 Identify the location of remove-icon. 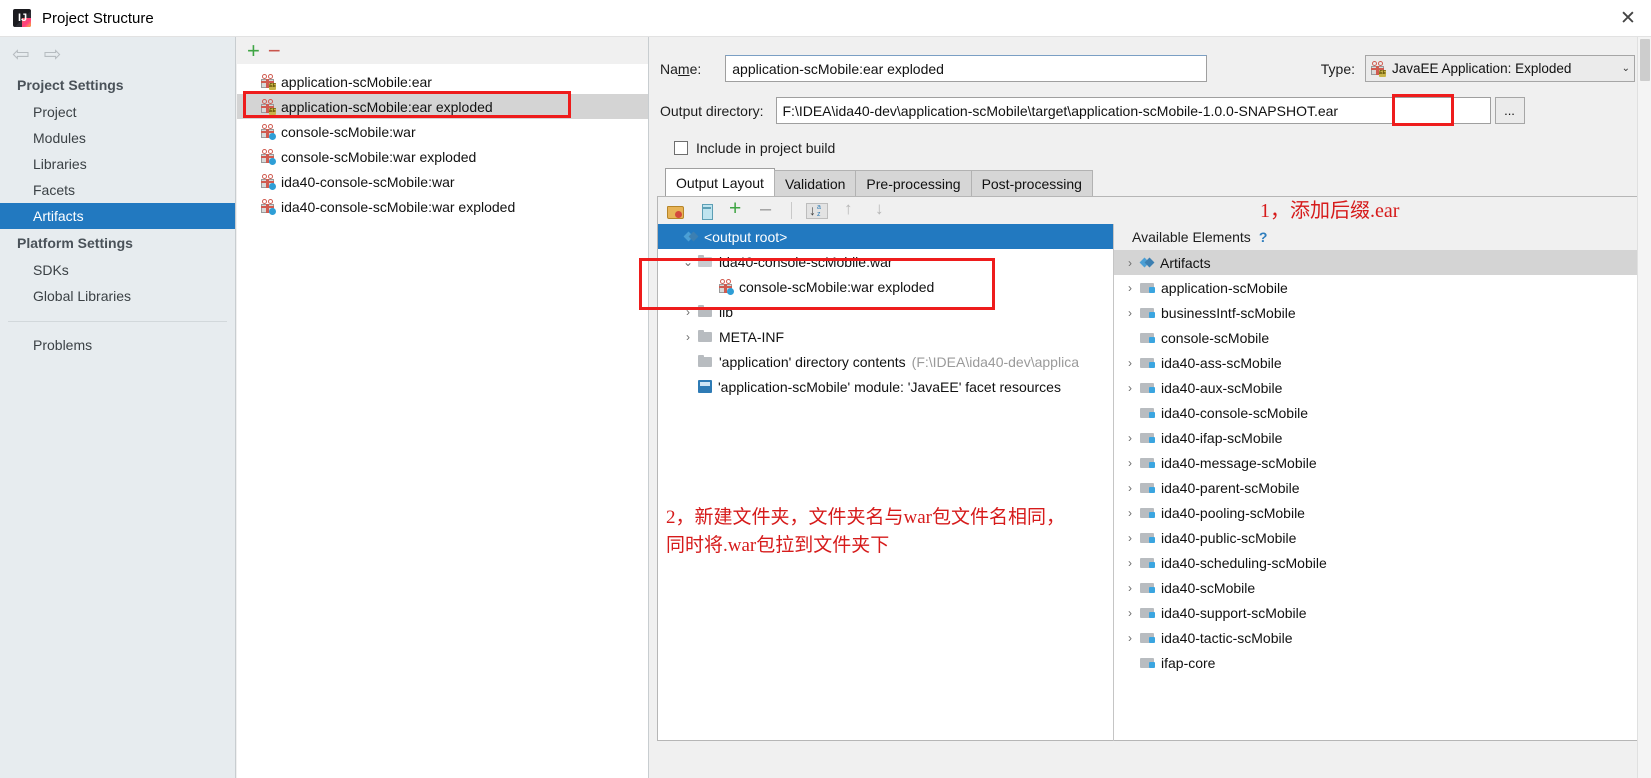
(768, 209).